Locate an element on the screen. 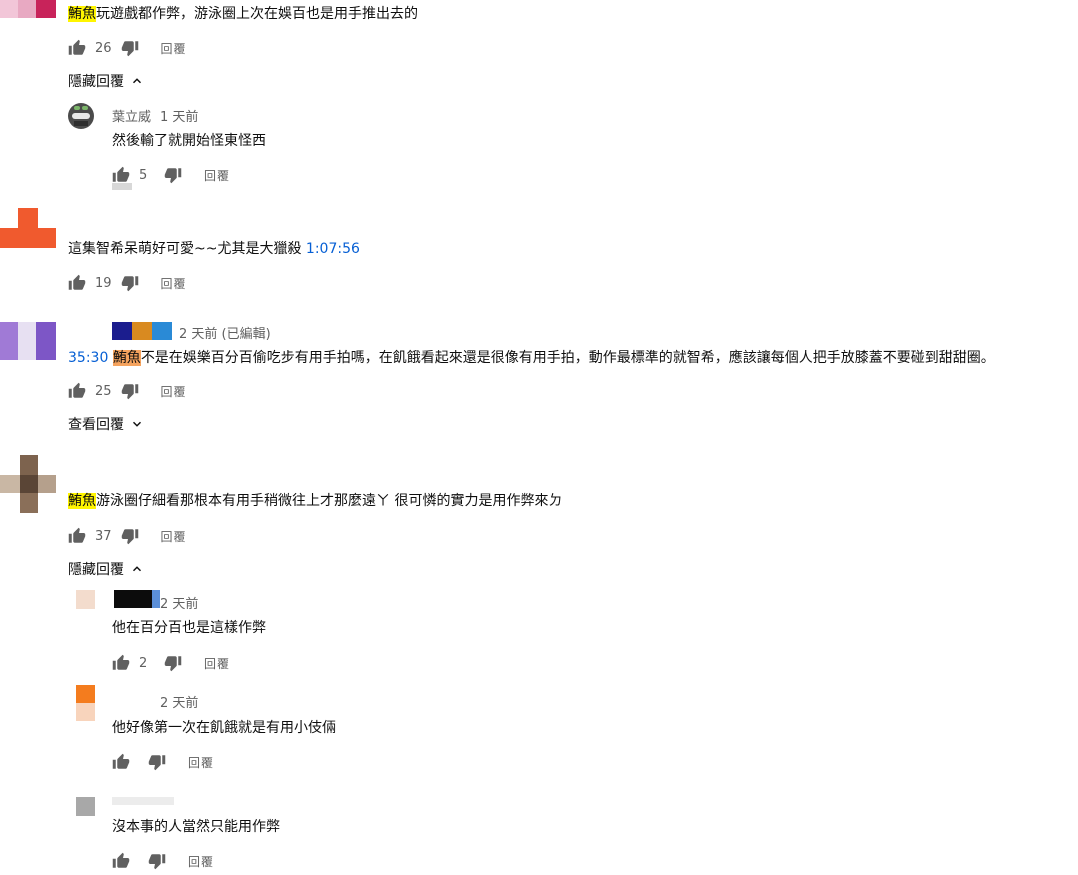  reply-actions: 5 回覆 is located at coordinates (171, 175).